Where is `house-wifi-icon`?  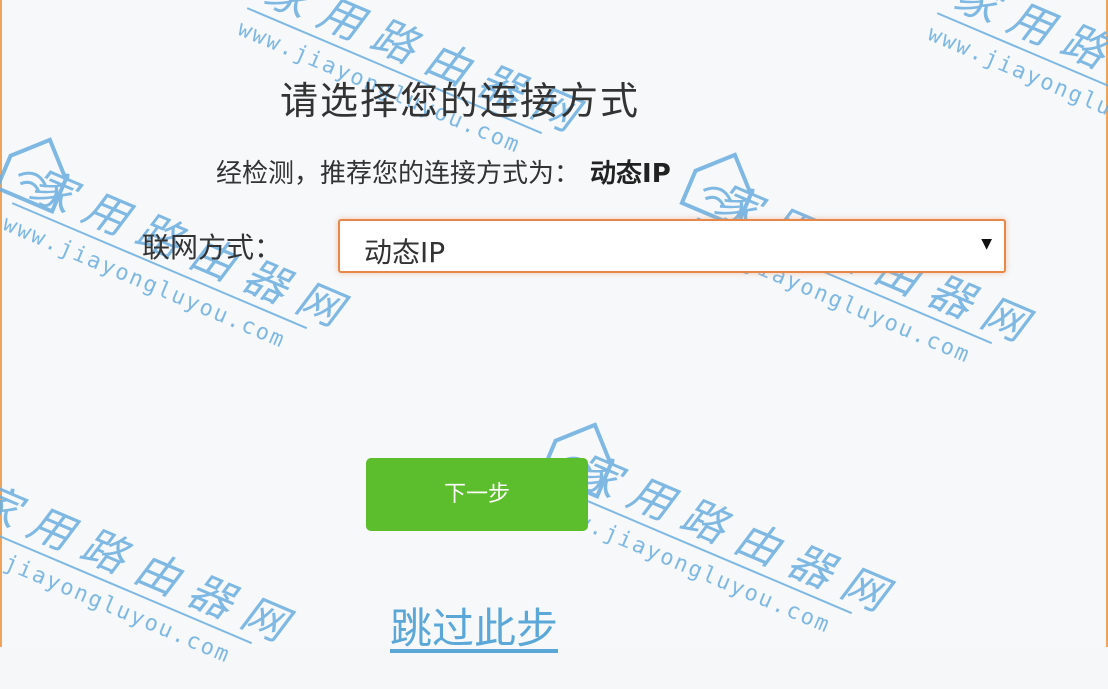
house-wifi-icon is located at coordinates (34, 176).